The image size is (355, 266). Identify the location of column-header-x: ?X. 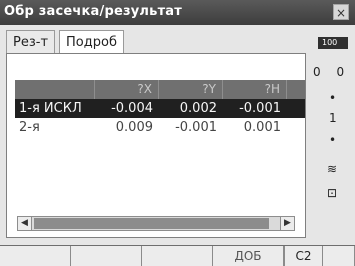
(127, 89).